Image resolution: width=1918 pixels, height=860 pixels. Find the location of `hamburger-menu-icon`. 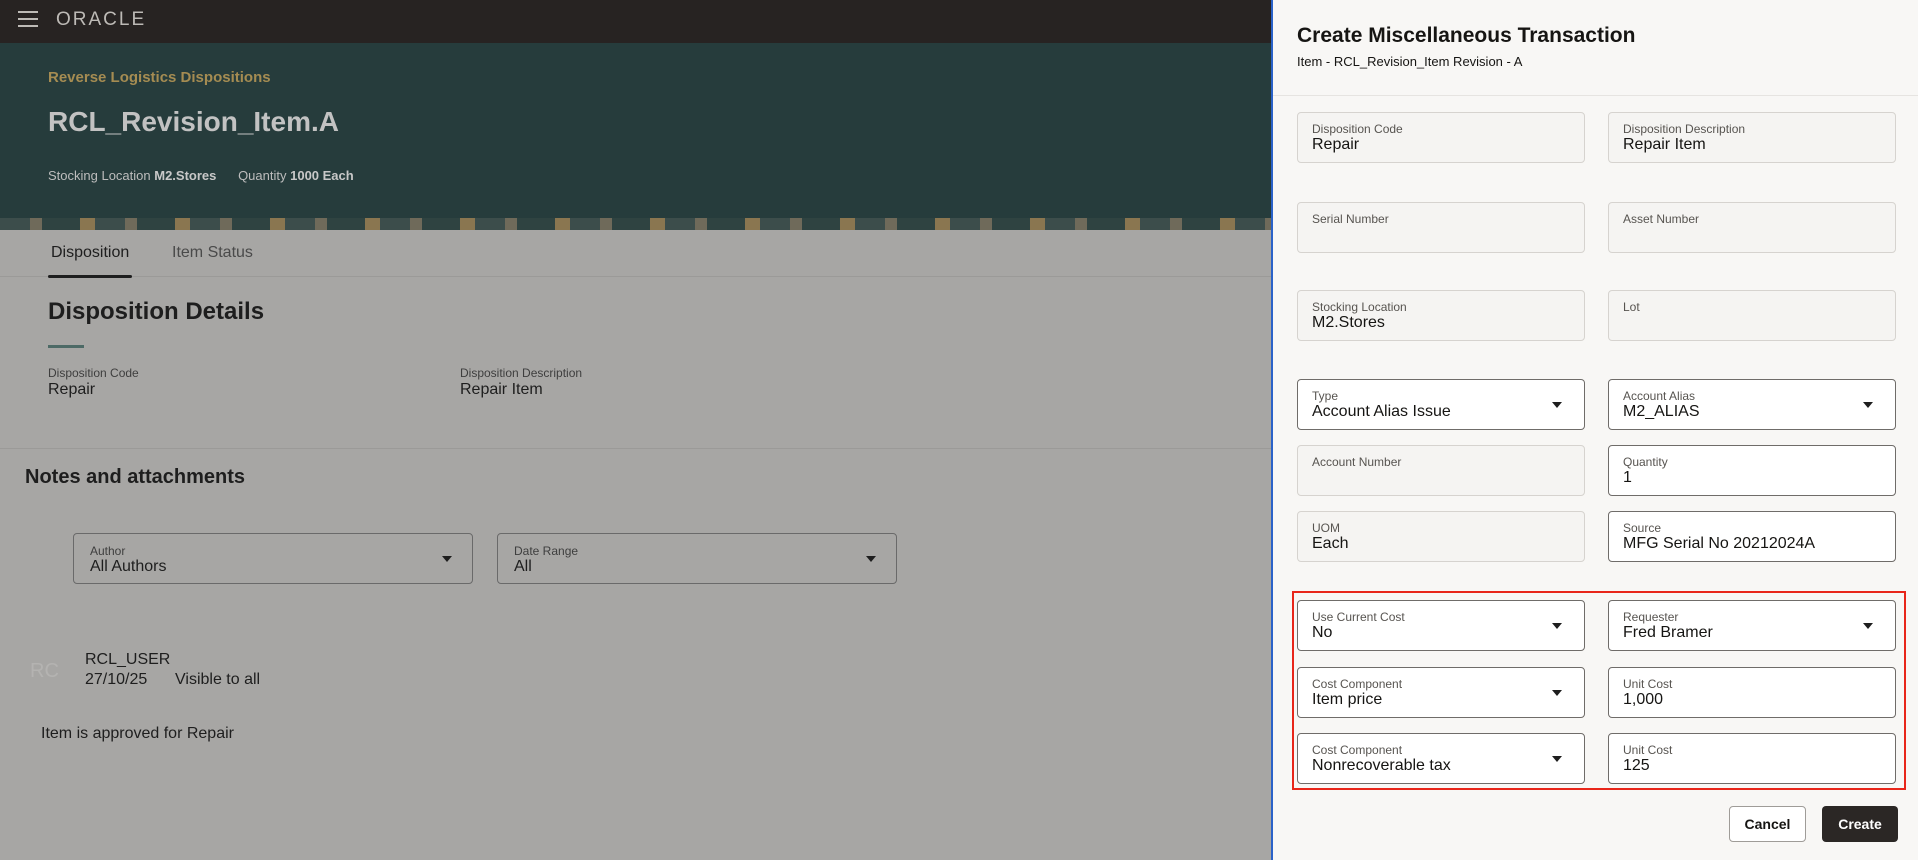

hamburger-menu-icon is located at coordinates (28, 19).